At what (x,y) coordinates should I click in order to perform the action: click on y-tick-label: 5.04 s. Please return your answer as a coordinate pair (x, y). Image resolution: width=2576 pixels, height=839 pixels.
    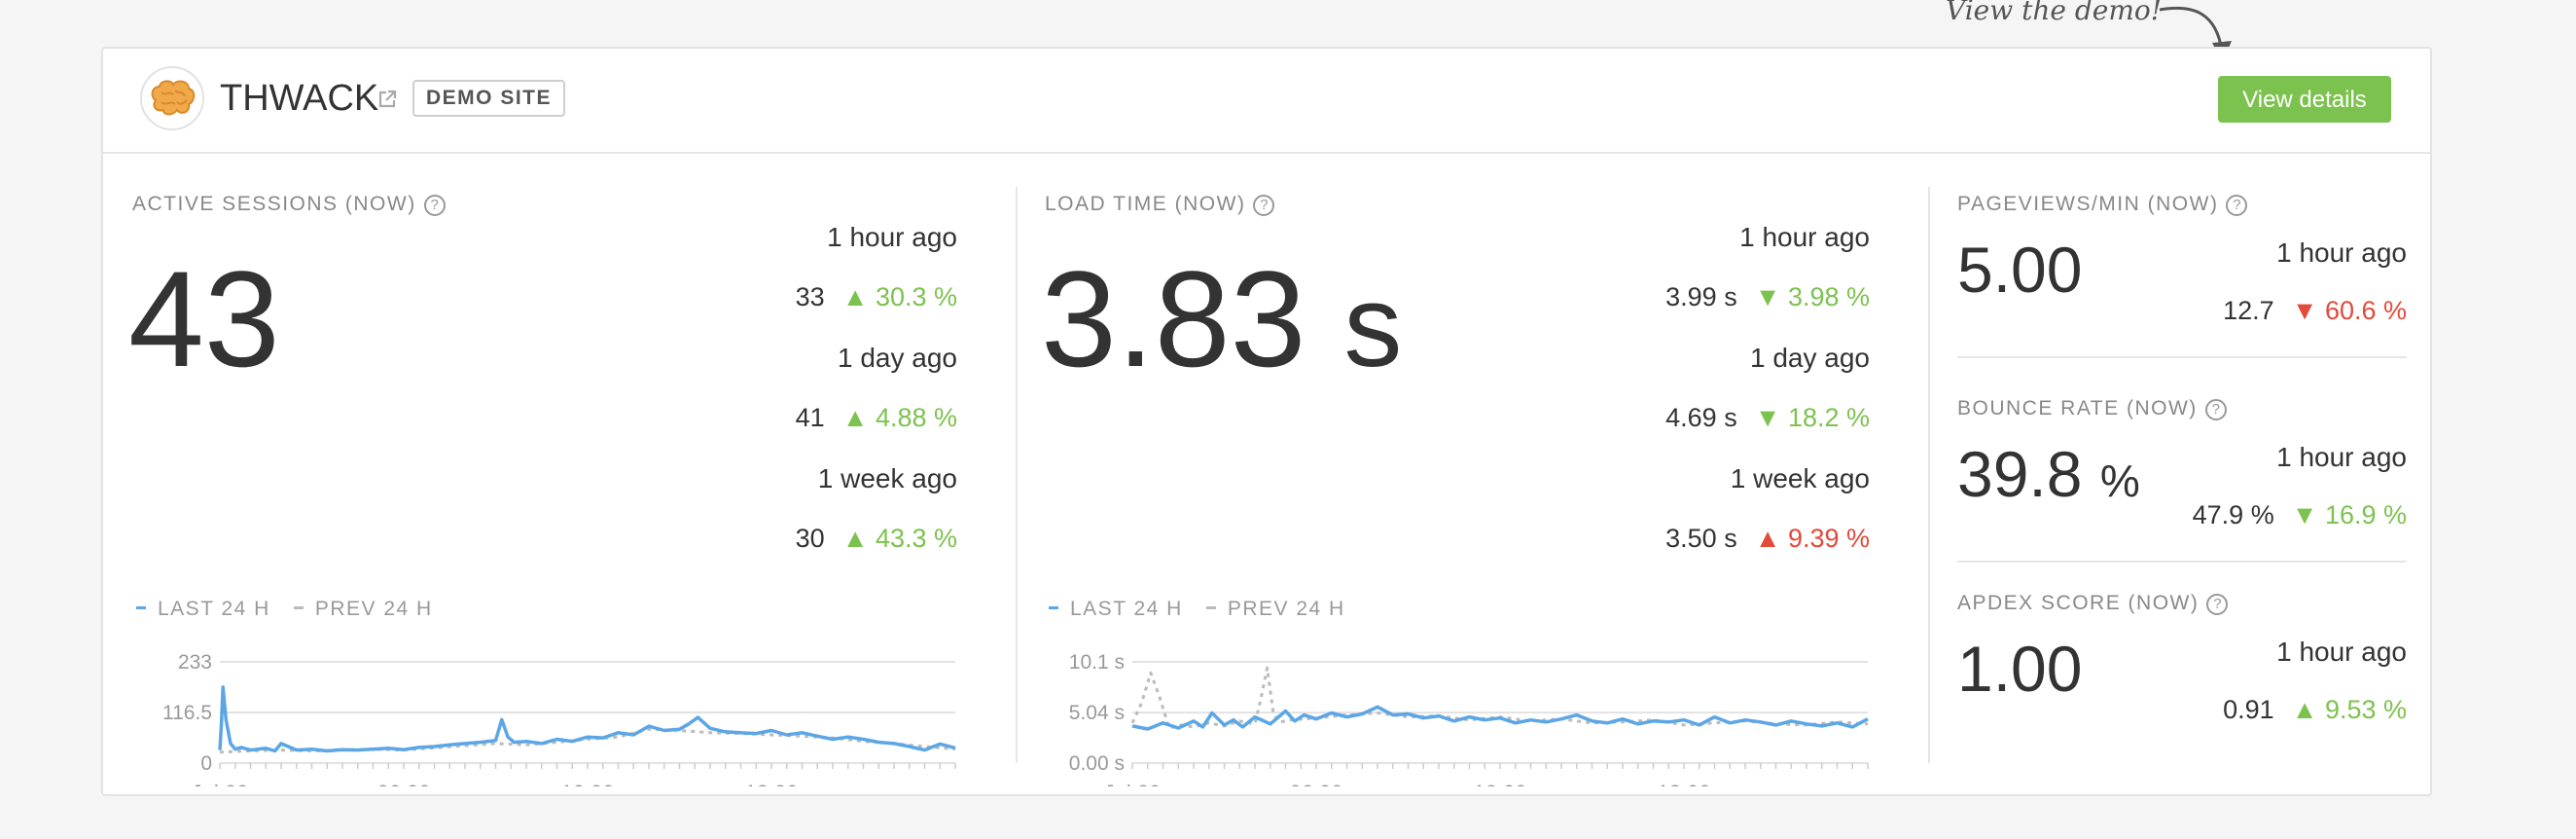
    Looking at the image, I should click on (1097, 713).